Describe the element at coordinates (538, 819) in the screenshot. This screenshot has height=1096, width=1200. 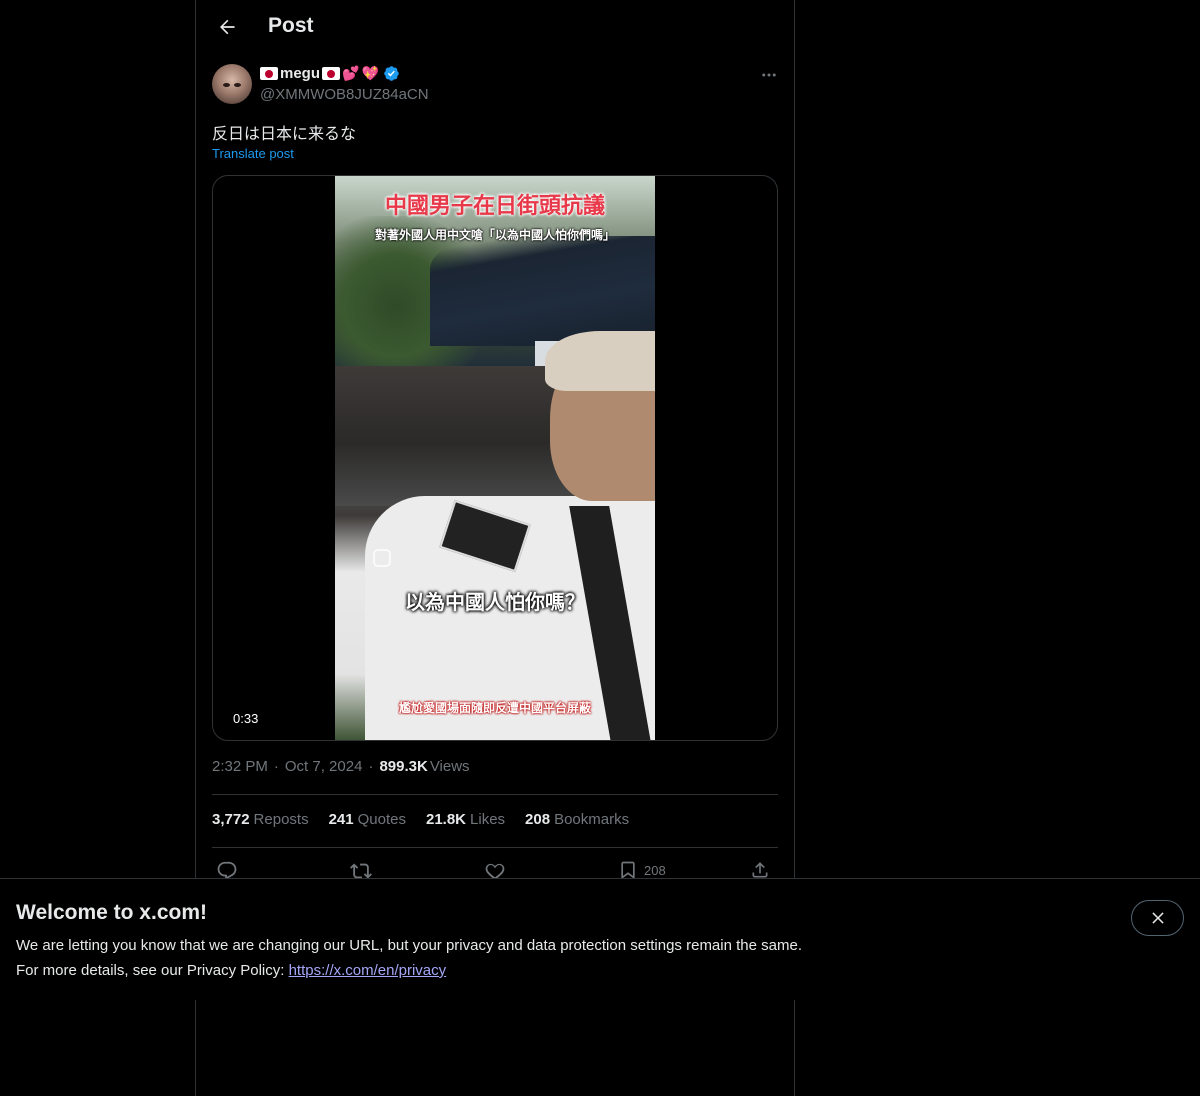
I see `bookmarks-count: 208` at that location.